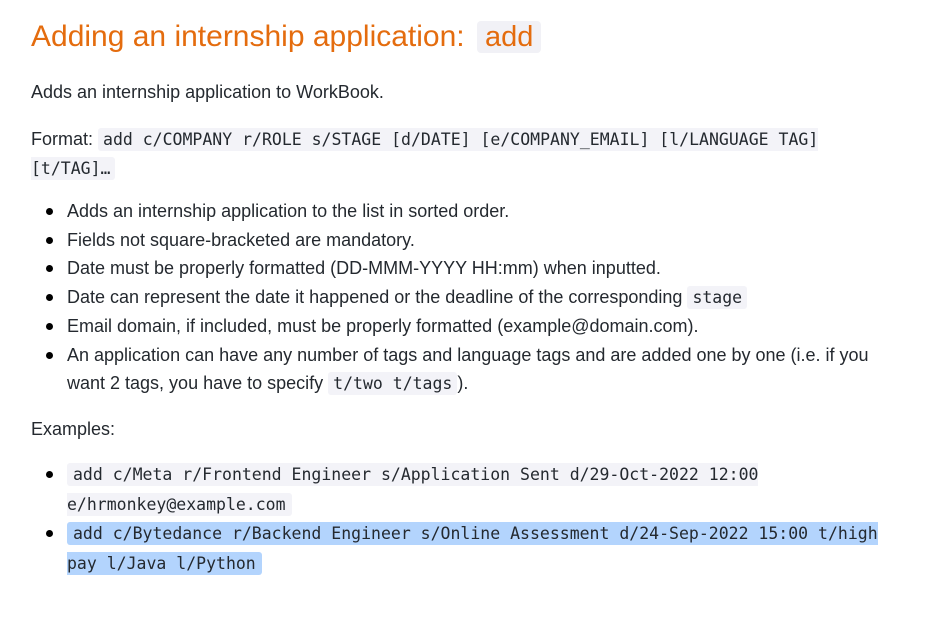 The image size is (936, 620). I want to click on heading-text: Adding an internship application:, so click(252, 36).